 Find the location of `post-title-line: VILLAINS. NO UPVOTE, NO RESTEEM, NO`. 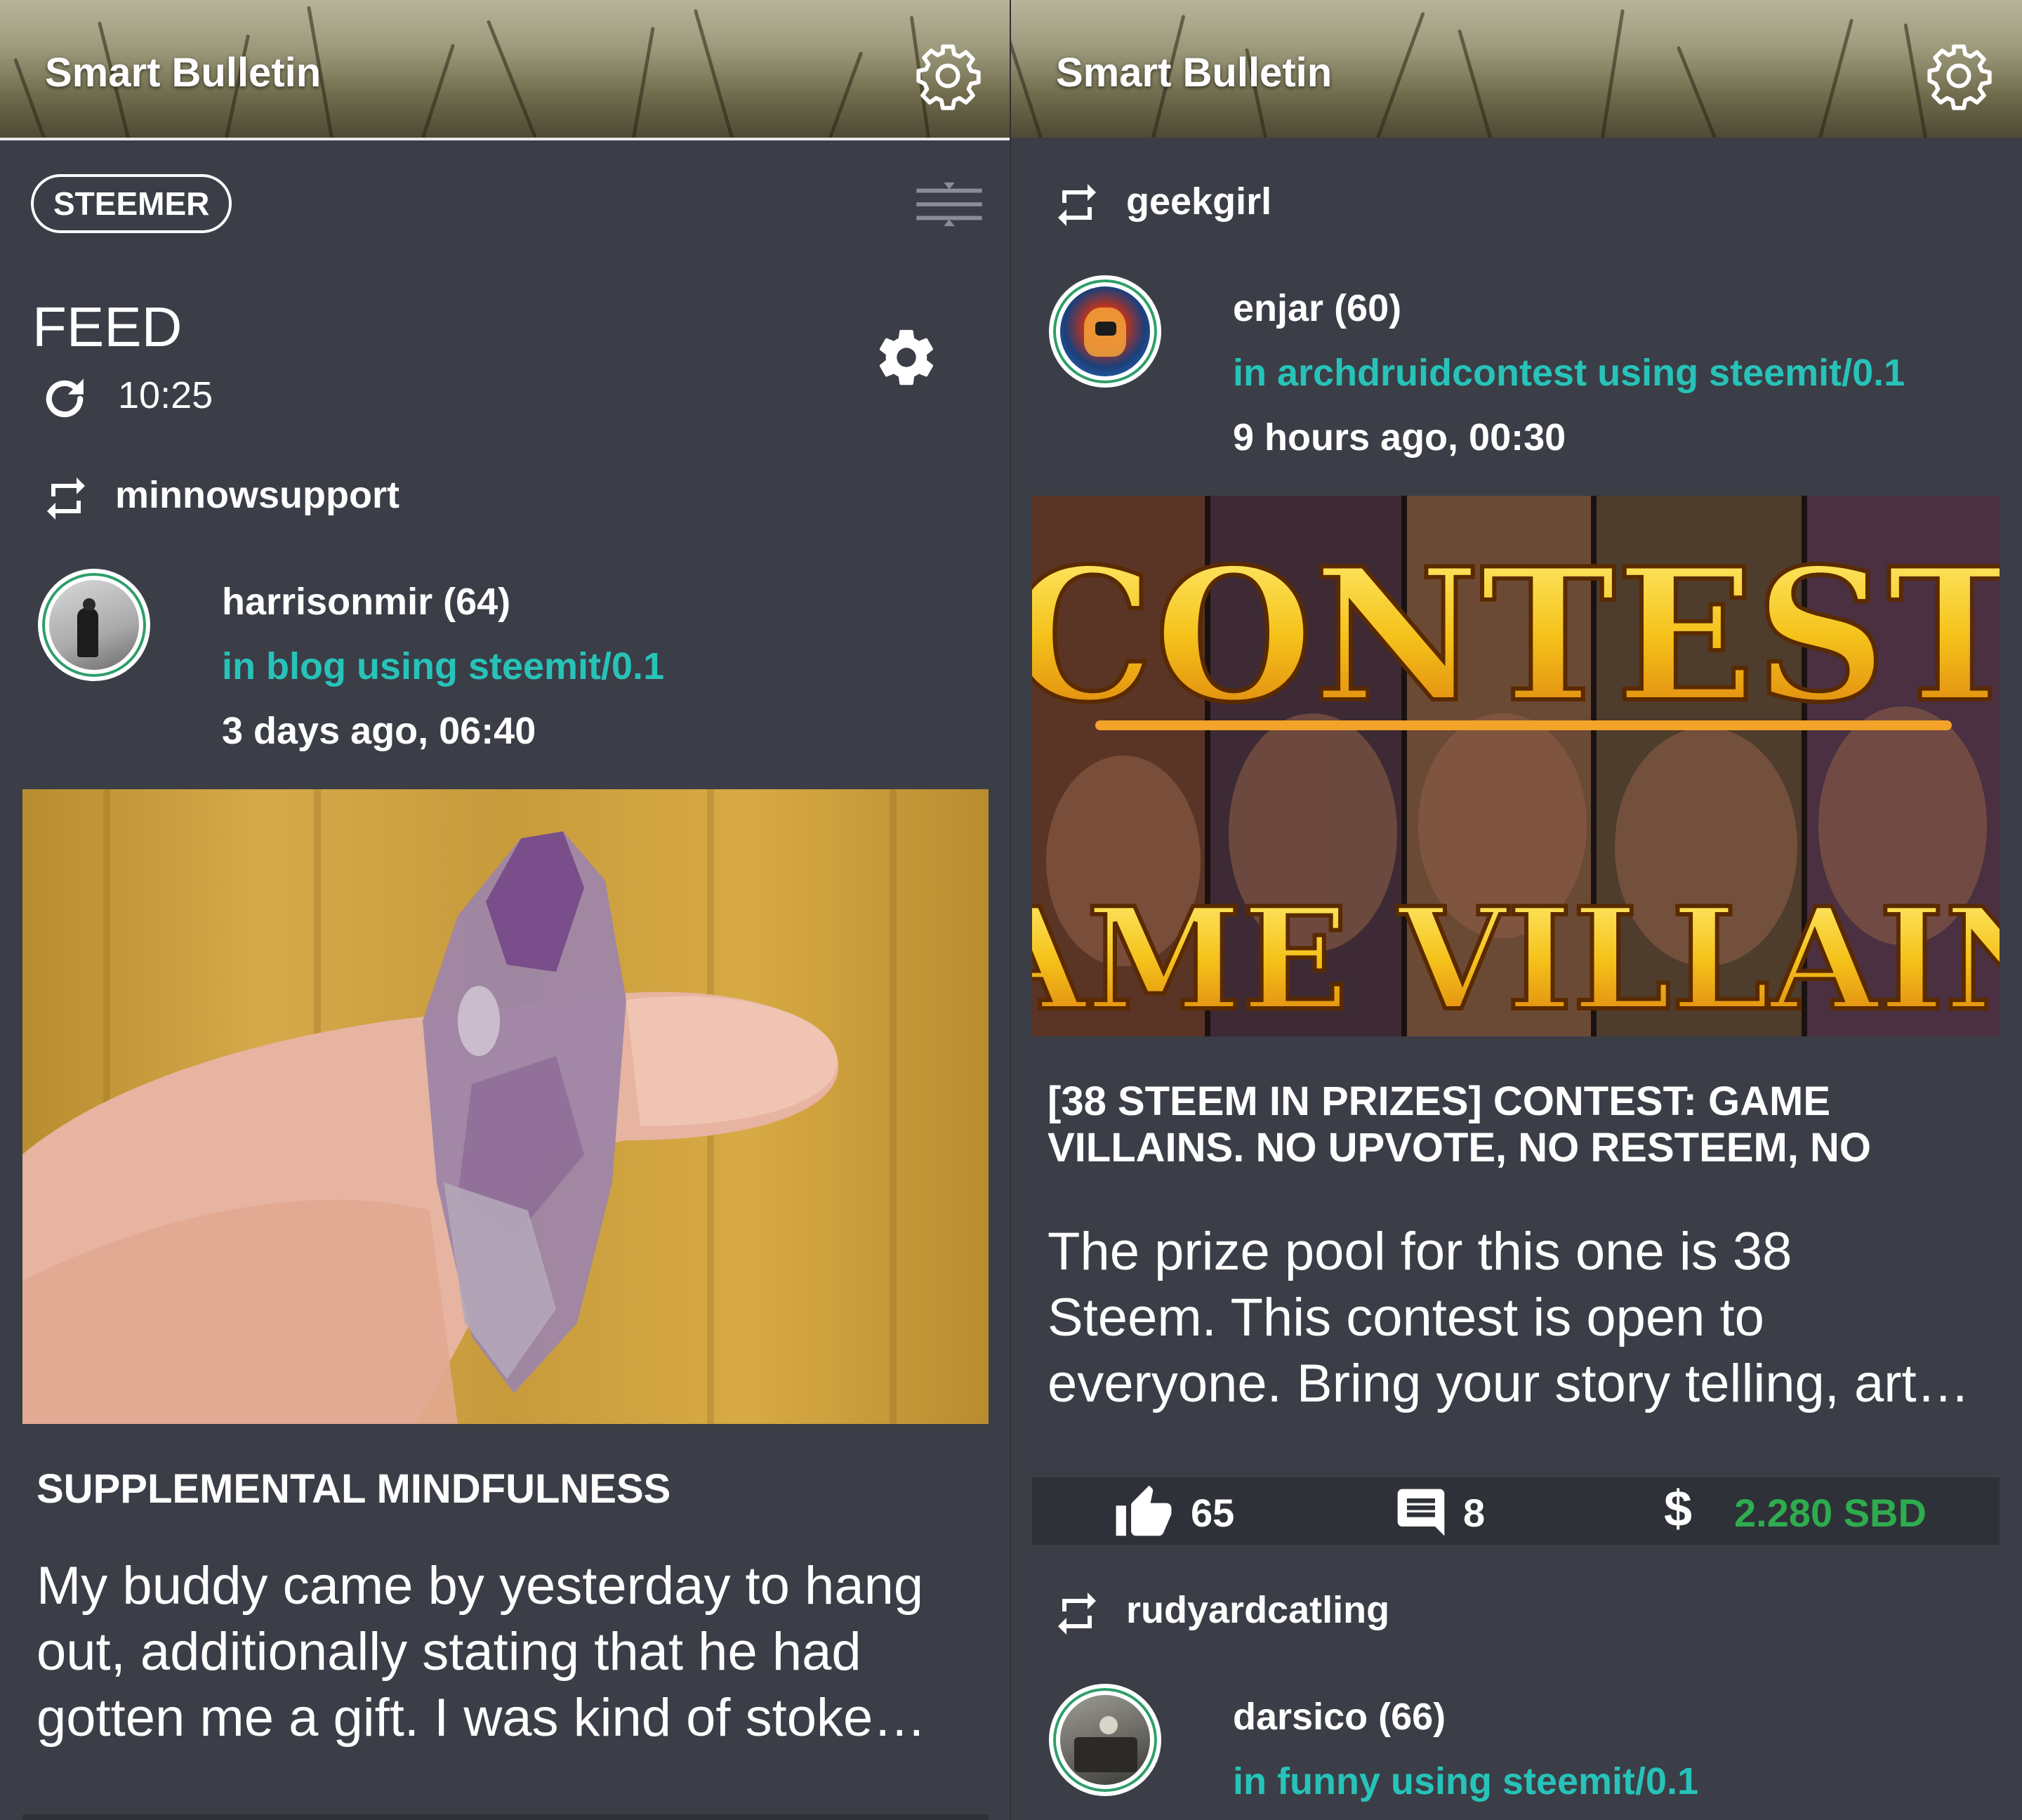

post-title-line: VILLAINS. NO UPVOTE, NO RESTEEM, NO is located at coordinates (1459, 1148).